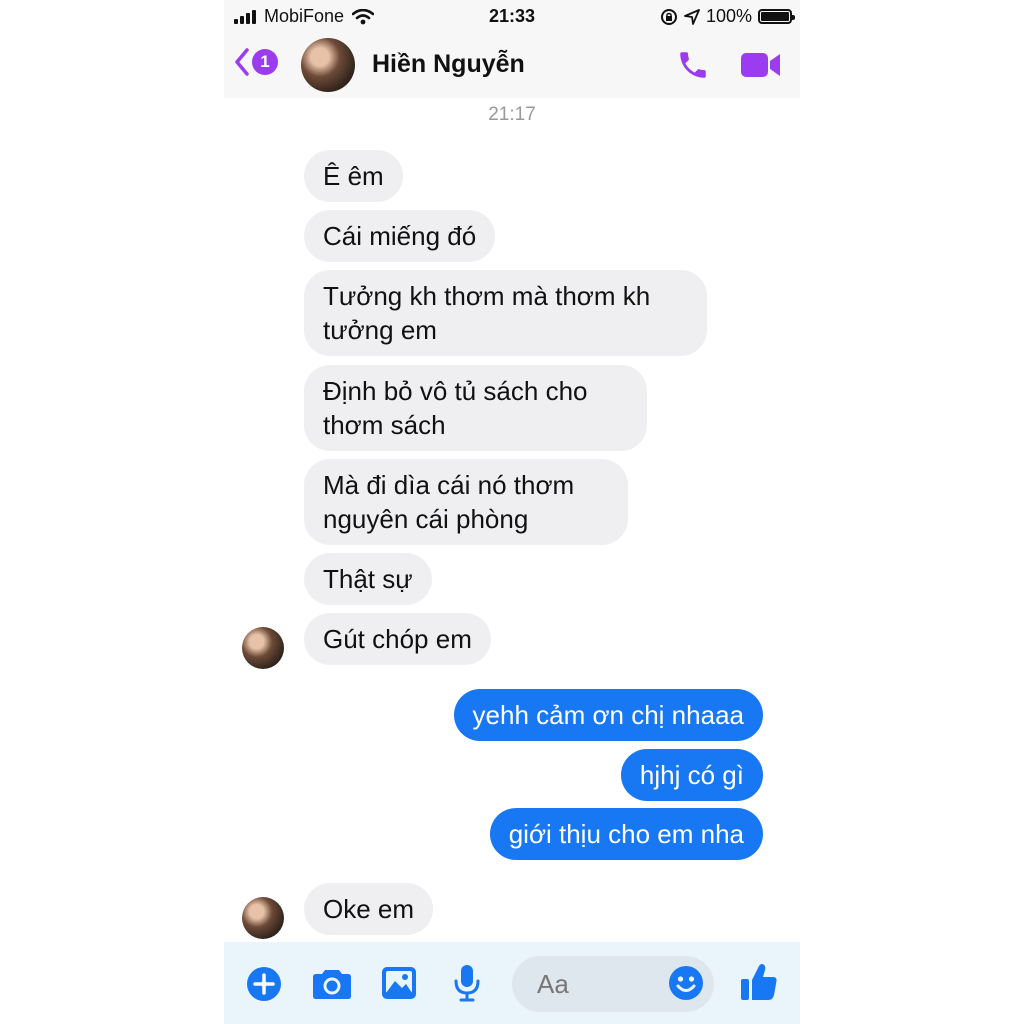 The height and width of the screenshot is (1024, 1024). I want to click on thumbs-up-icon, so click(759, 982).